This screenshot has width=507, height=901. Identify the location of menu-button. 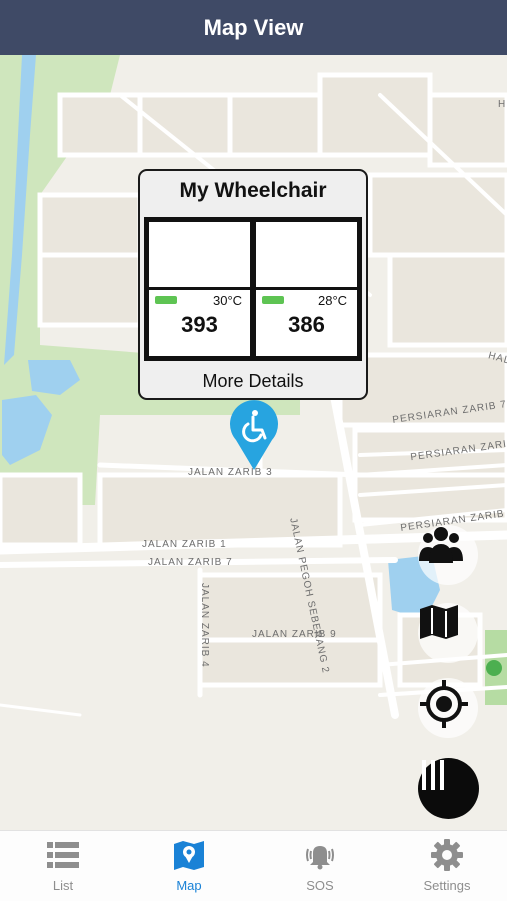
(448, 788).